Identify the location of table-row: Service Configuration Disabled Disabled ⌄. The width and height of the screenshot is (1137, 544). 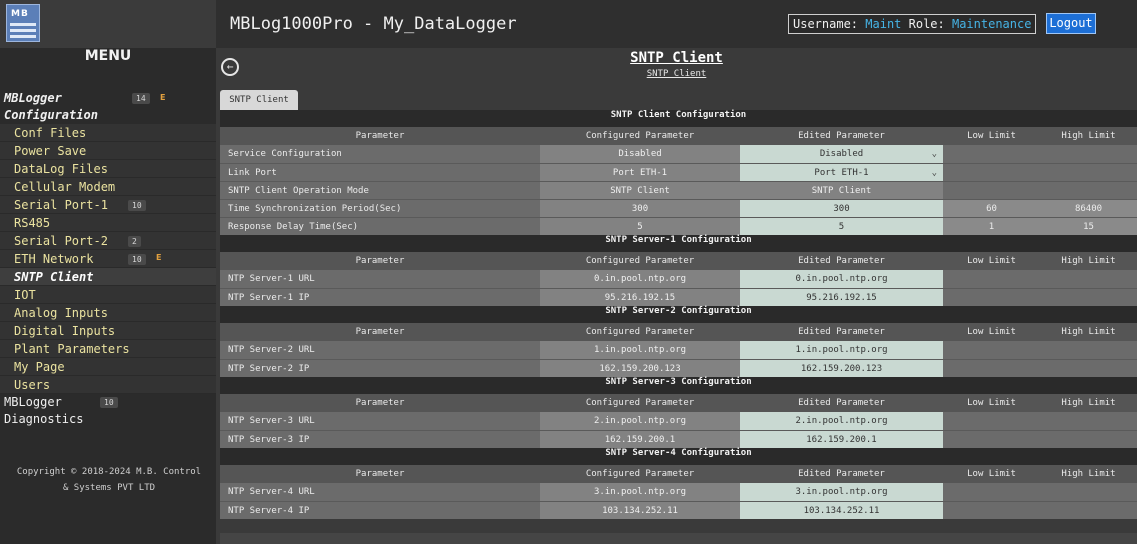
(678, 154).